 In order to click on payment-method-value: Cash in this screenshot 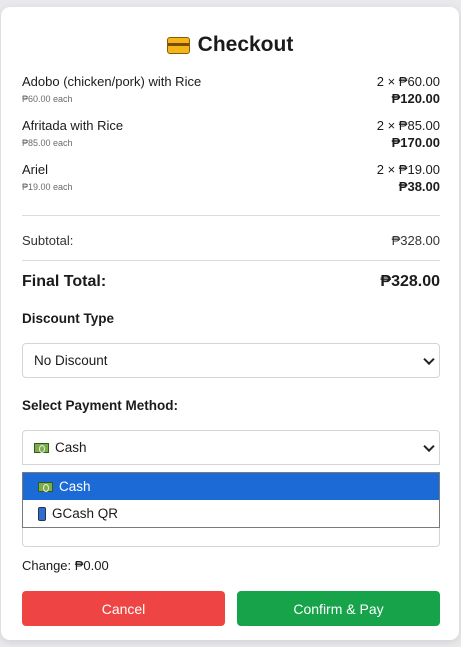, I will do `click(71, 447)`.